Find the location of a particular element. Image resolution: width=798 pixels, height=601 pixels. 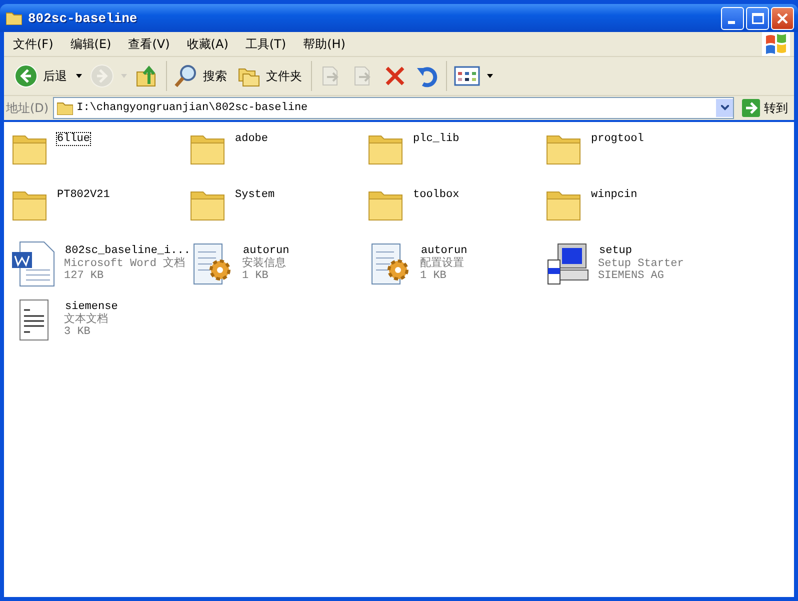

folders-button: 文件夹 is located at coordinates (270, 76).